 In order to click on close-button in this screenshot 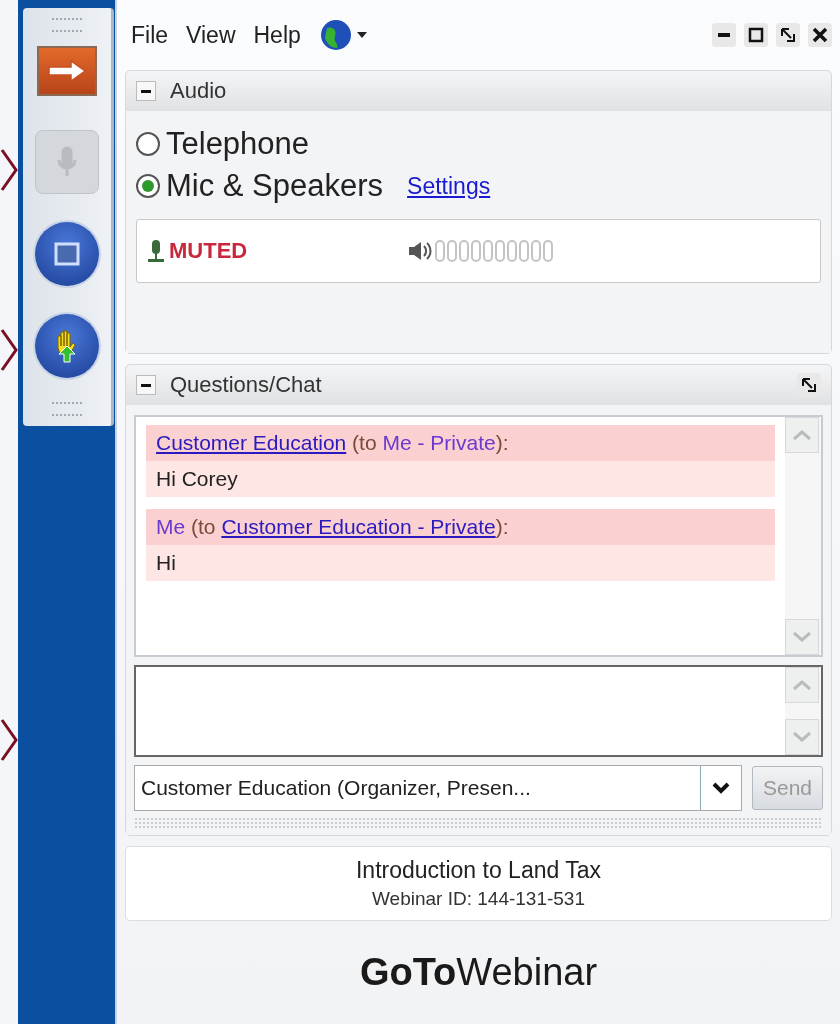, I will do `click(820, 35)`.